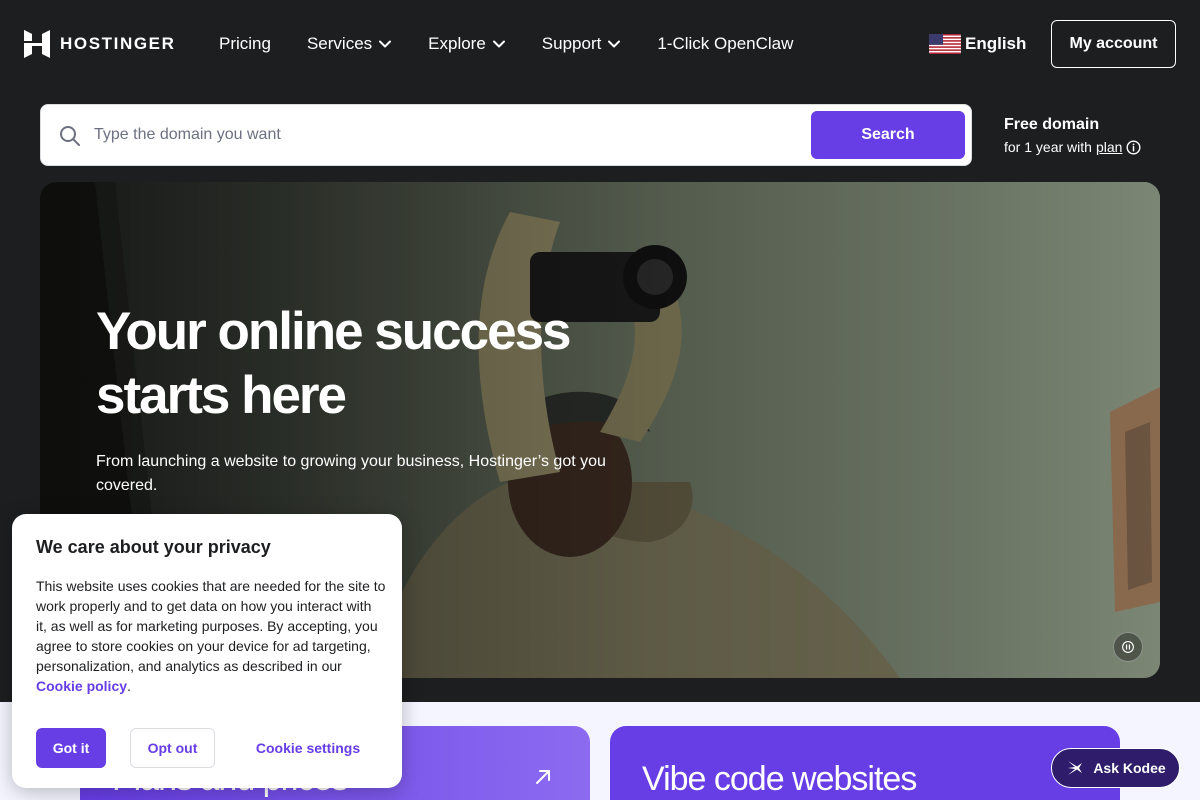 The image size is (1200, 800). What do you see at coordinates (1129, 768) in the screenshot?
I see `ask-kodee-label: Ask Kodee` at bounding box center [1129, 768].